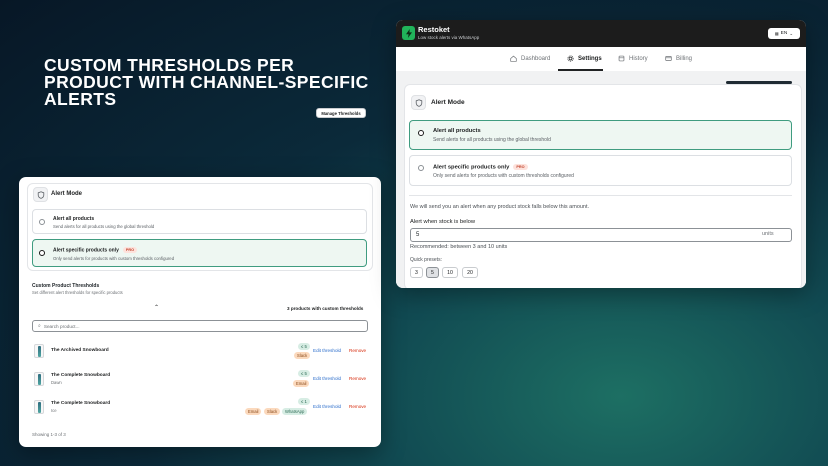 The height and width of the screenshot is (466, 828). Describe the element at coordinates (601, 235) in the screenshot. I see `stock-threshold-input: 5` at that location.